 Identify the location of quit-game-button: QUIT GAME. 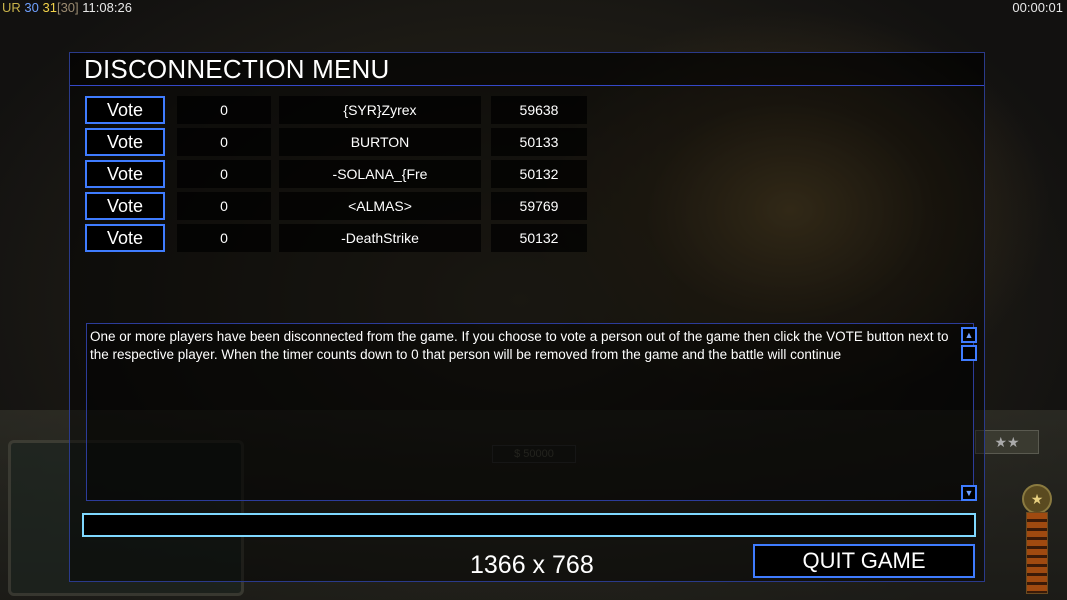
(864, 561).